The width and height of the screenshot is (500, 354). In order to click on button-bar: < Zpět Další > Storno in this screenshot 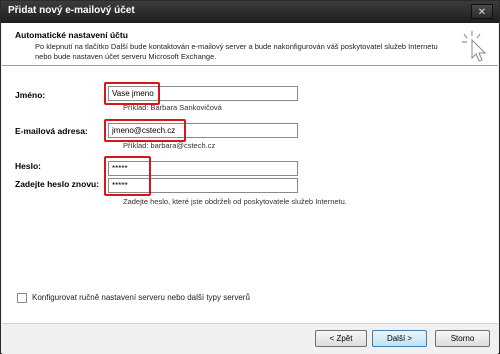, I will do `click(250, 338)`.